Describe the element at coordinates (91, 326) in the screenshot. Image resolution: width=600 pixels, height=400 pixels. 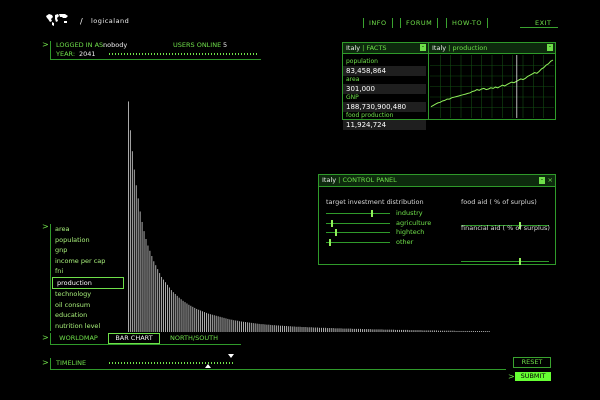
I see `menu-item-nutrition-level: nutrition level` at that location.